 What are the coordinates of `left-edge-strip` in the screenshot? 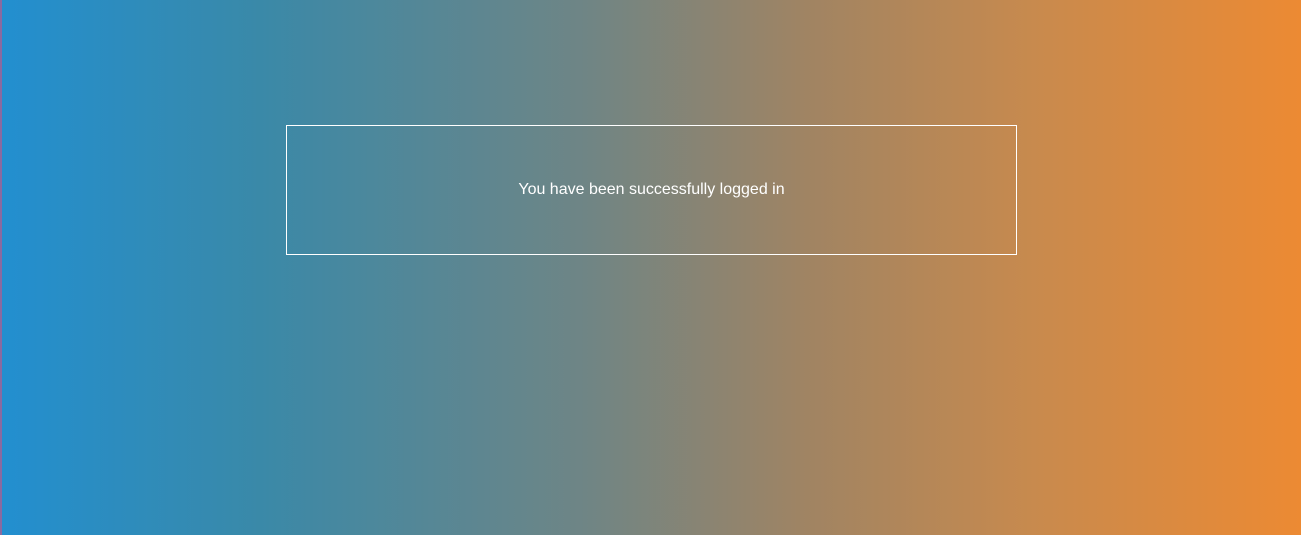 It's located at (1, 267).